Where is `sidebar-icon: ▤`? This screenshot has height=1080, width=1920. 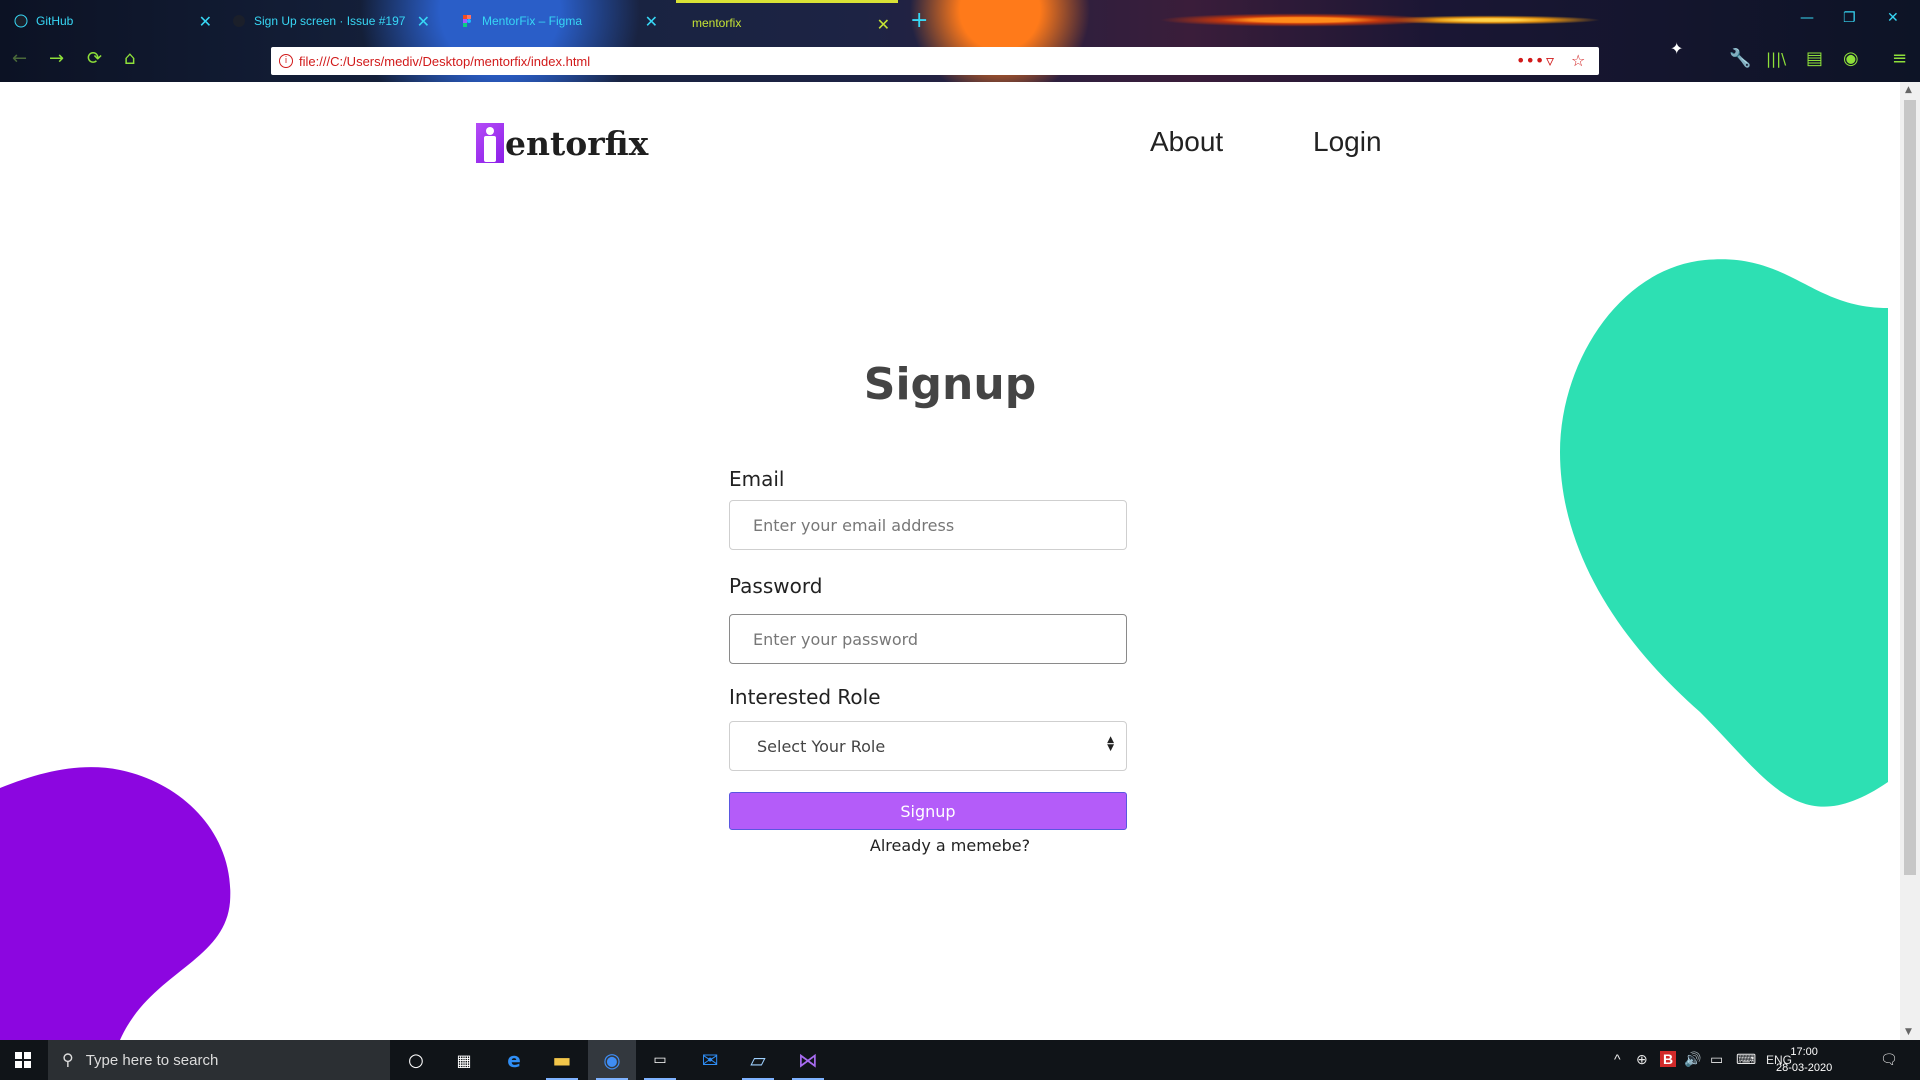 sidebar-icon: ▤ is located at coordinates (1814, 59).